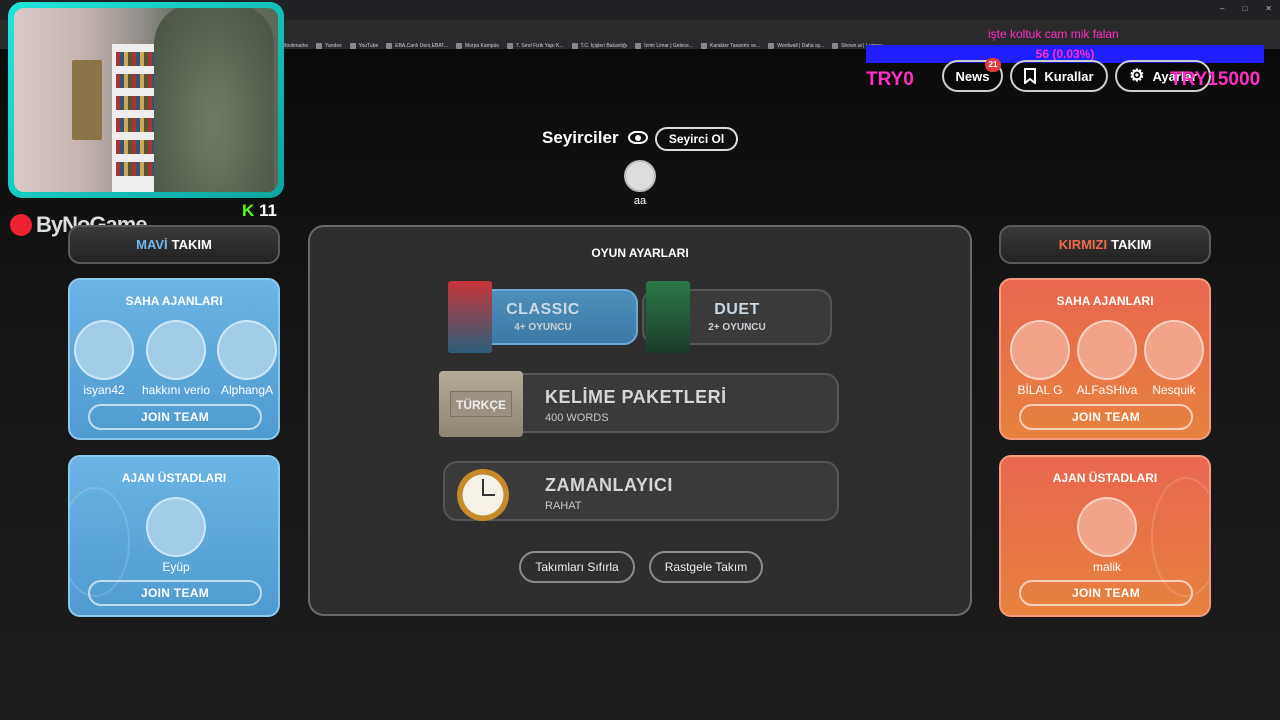 The width and height of the screenshot is (1280, 720). I want to click on webcam-frame, so click(146, 100).